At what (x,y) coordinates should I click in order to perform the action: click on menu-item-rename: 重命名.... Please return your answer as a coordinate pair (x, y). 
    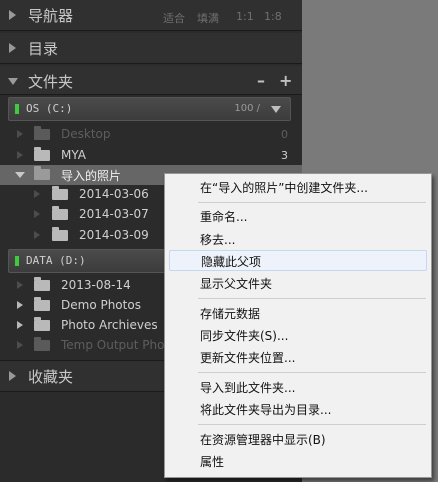
    Looking at the image, I should click on (297, 216).